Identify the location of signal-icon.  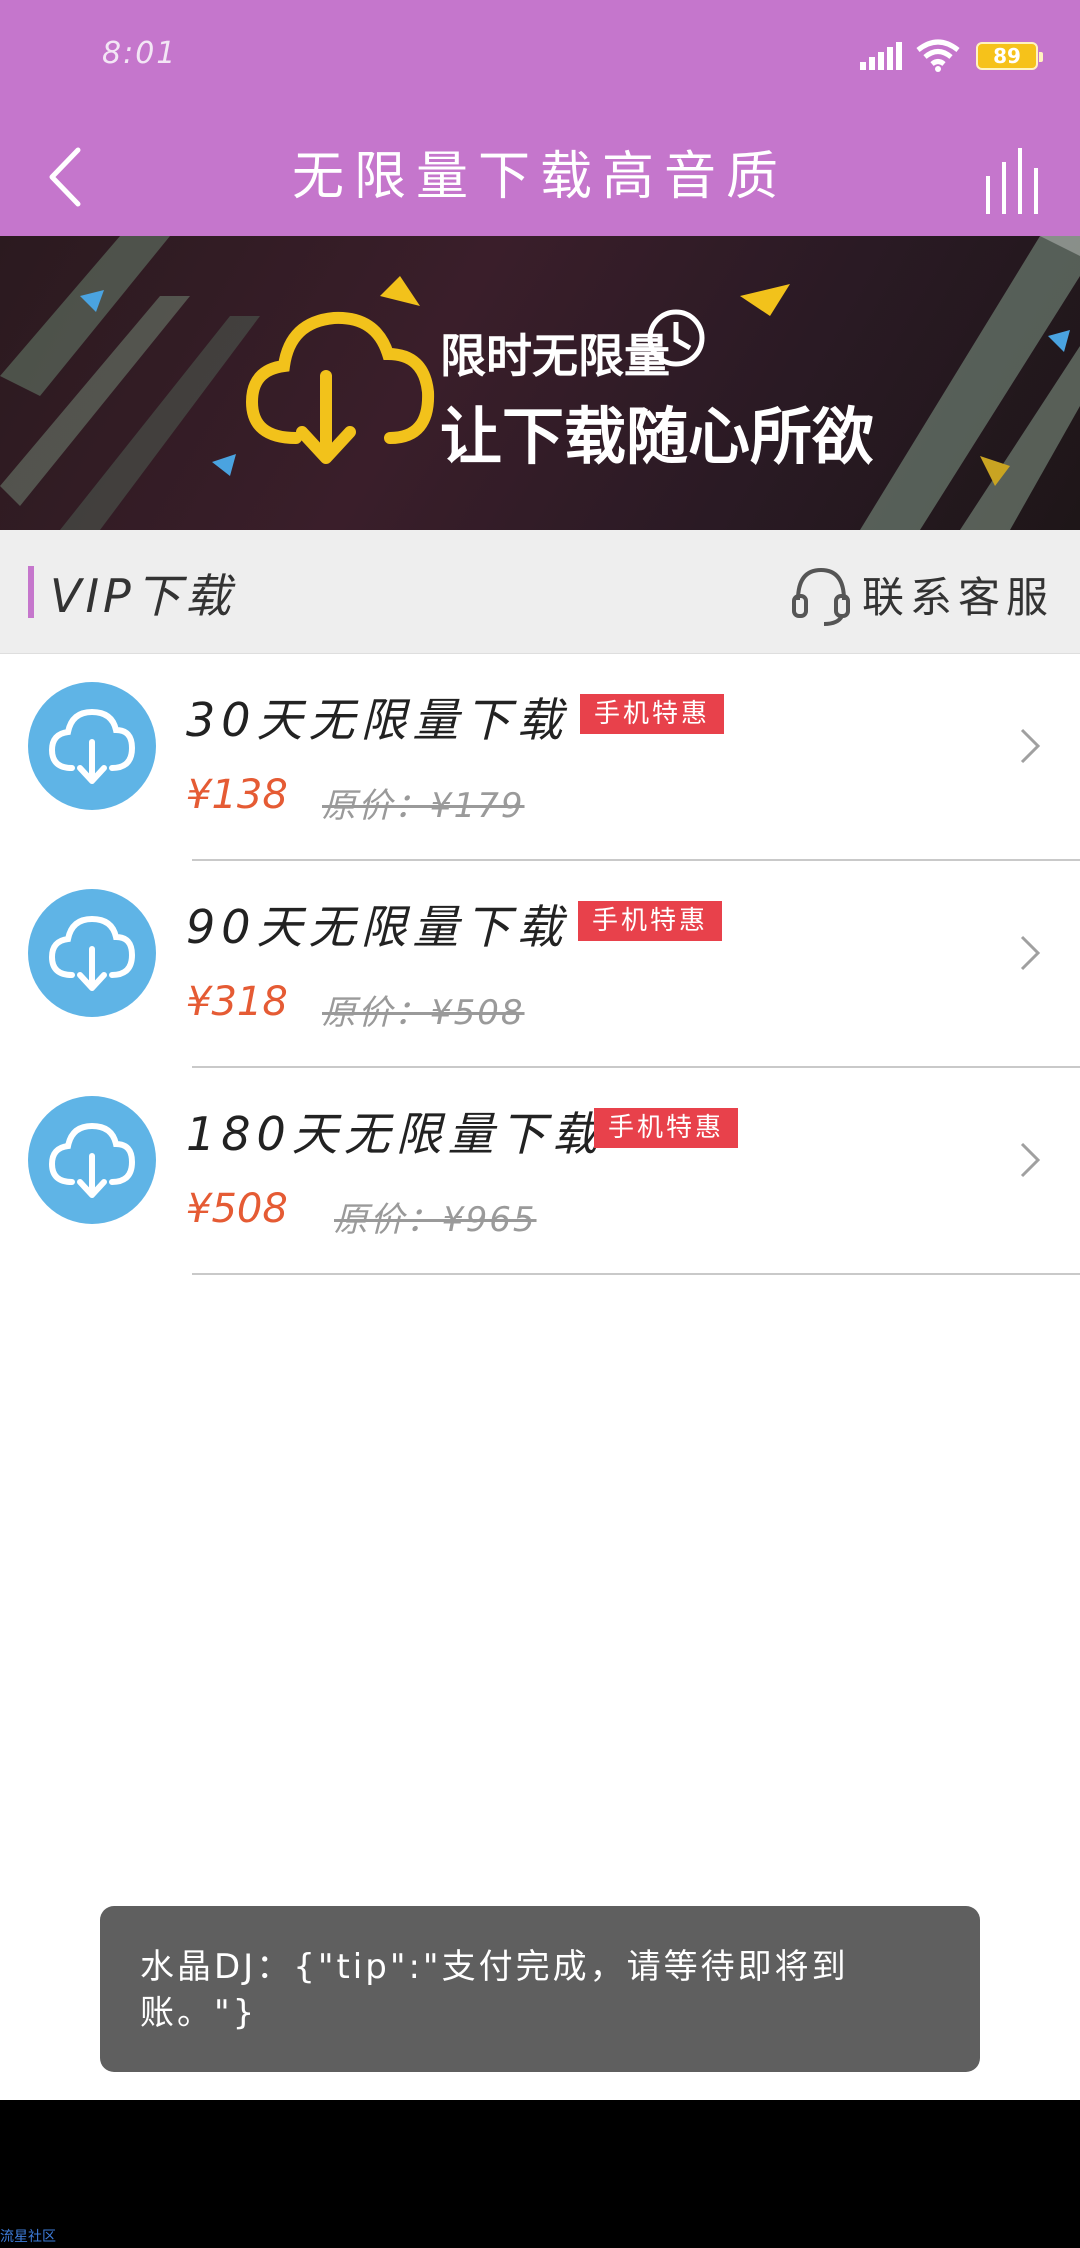
(881, 56).